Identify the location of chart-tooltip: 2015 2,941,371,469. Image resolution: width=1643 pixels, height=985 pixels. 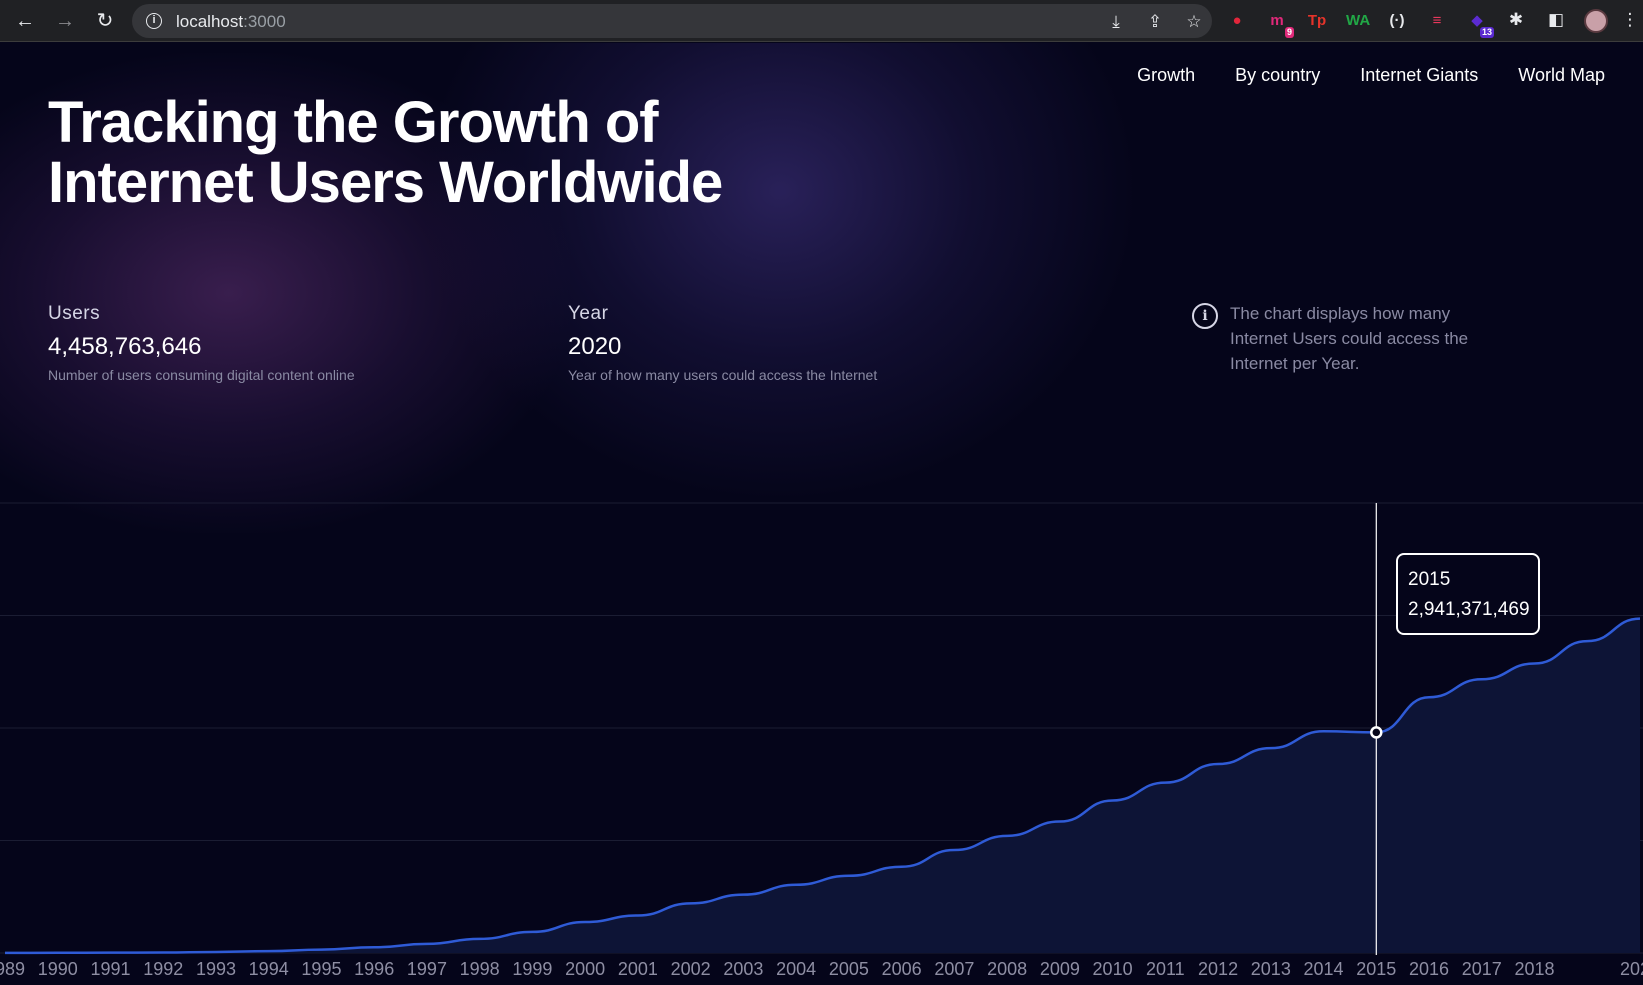
(1468, 594).